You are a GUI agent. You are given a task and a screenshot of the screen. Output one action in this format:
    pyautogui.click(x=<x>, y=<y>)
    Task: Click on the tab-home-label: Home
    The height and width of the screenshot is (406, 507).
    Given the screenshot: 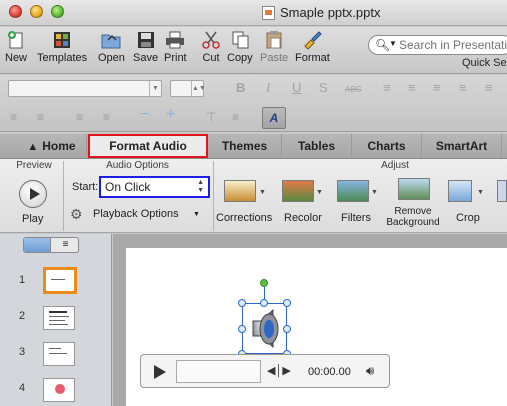 What is the action you would take?
    pyautogui.click(x=59, y=146)
    